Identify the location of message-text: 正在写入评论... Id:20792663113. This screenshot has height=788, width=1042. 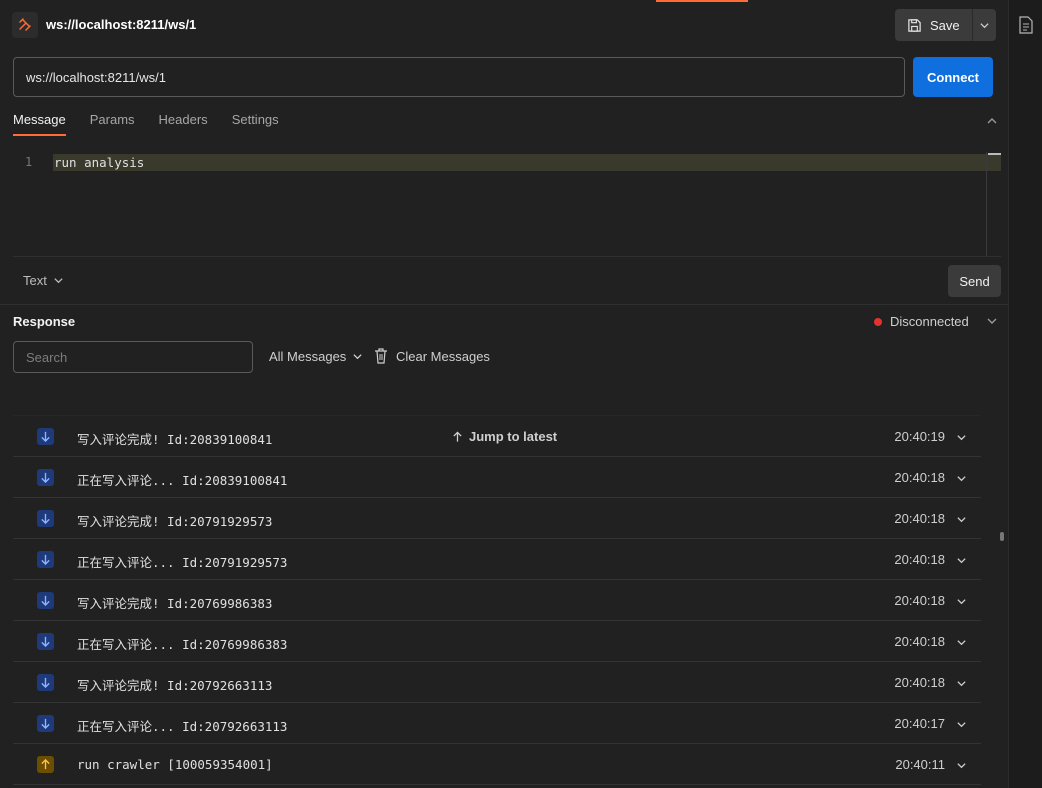
(182, 726).